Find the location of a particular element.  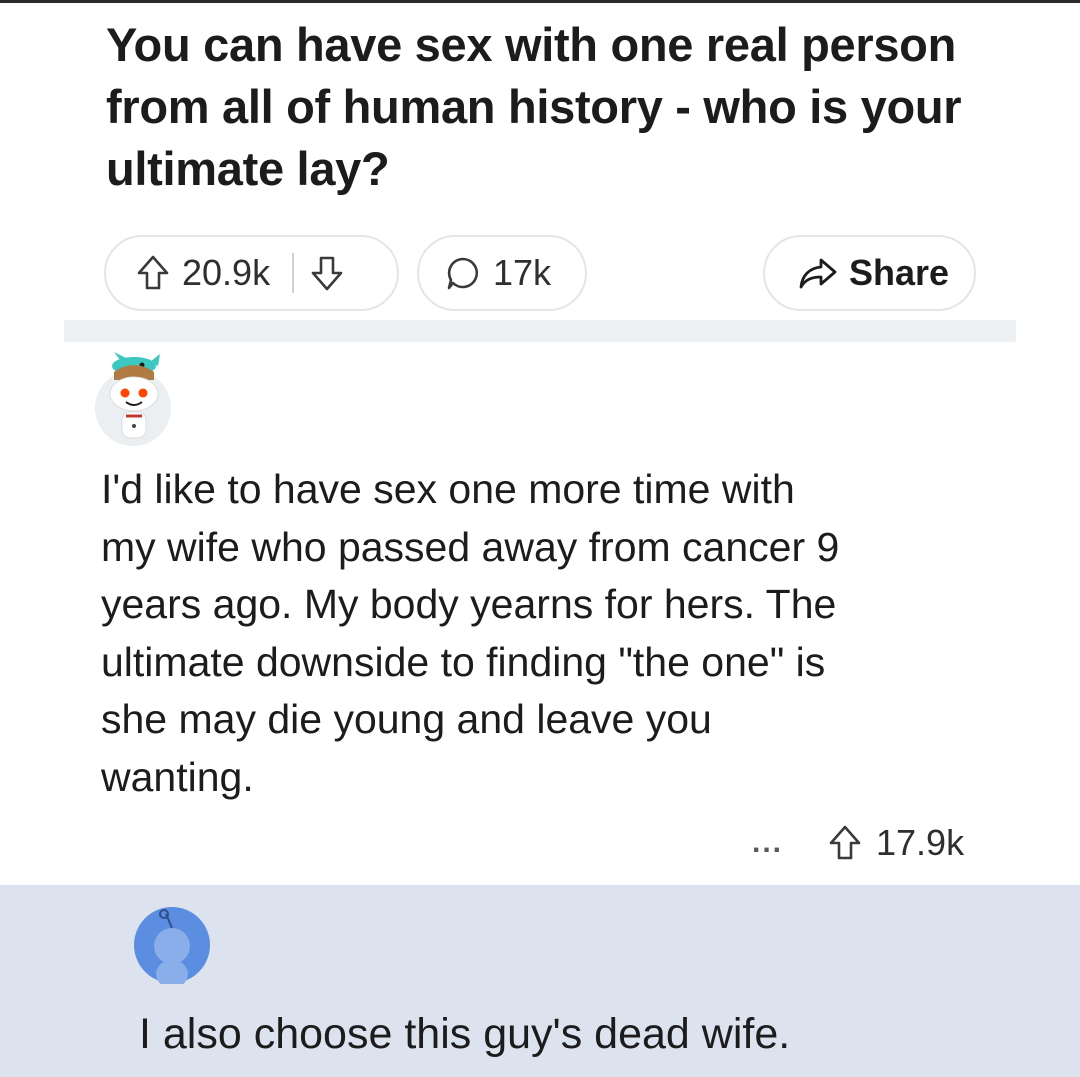

comment-count: 17k is located at coordinates (522, 272).